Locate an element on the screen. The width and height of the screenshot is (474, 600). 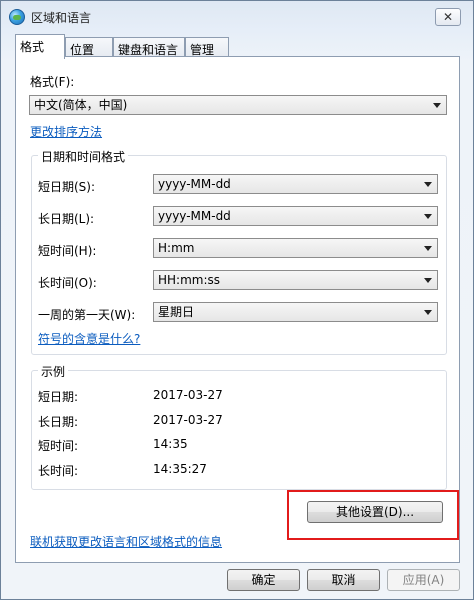
format-label: 格式(F): is located at coordinates (52, 82).